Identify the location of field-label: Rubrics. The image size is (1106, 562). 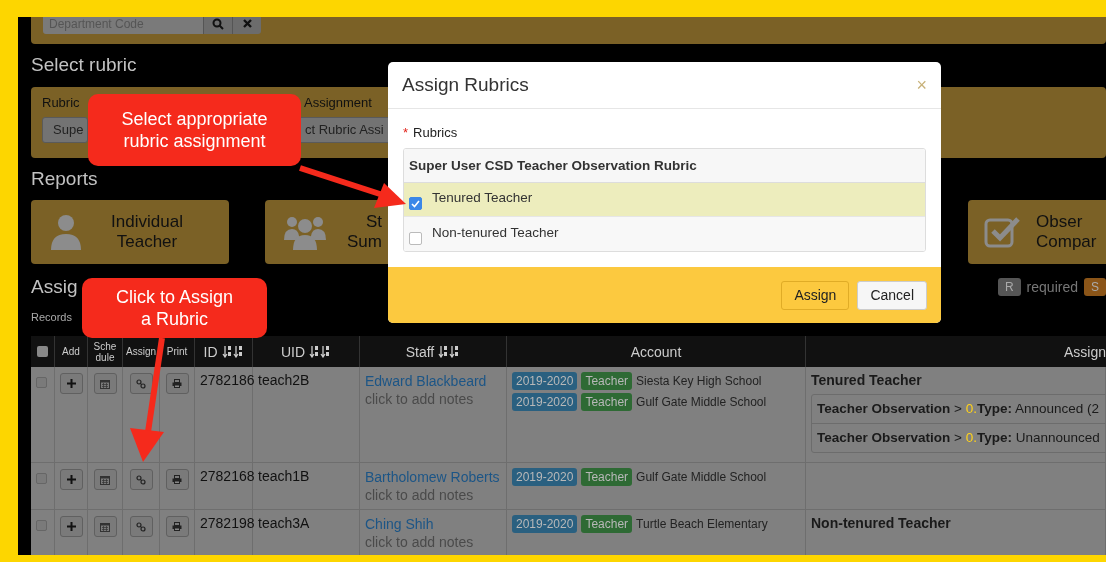
(435, 132).